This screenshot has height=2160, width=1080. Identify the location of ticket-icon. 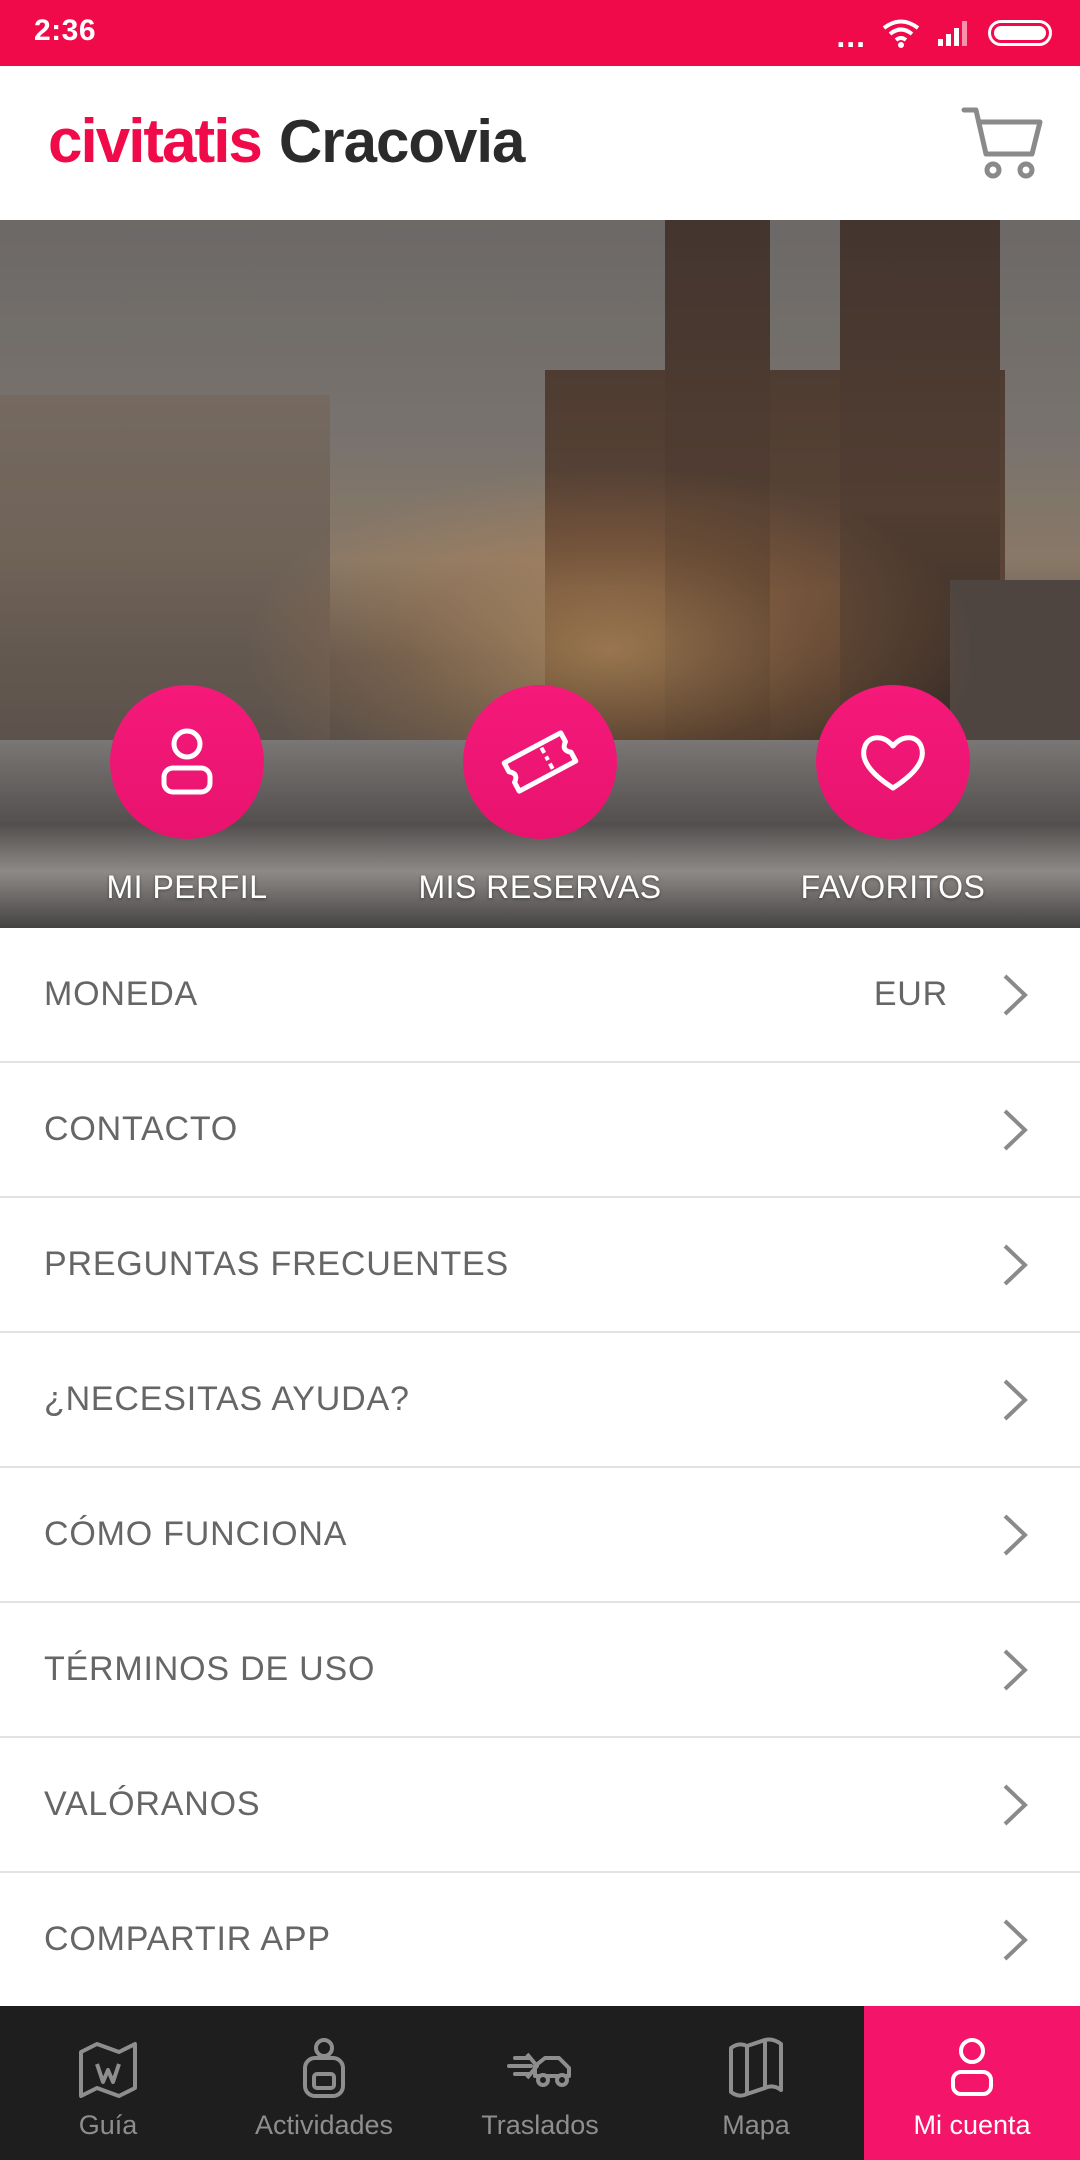
(540, 762).